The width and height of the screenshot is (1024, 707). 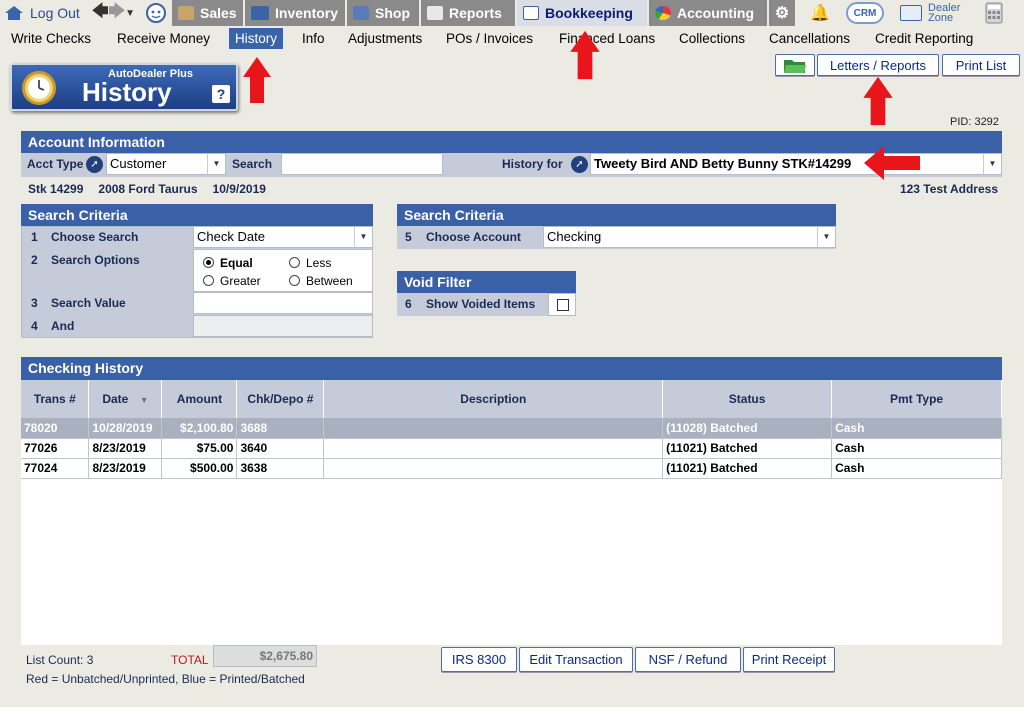 I want to click on col-description: Description, so click(x=493, y=399).